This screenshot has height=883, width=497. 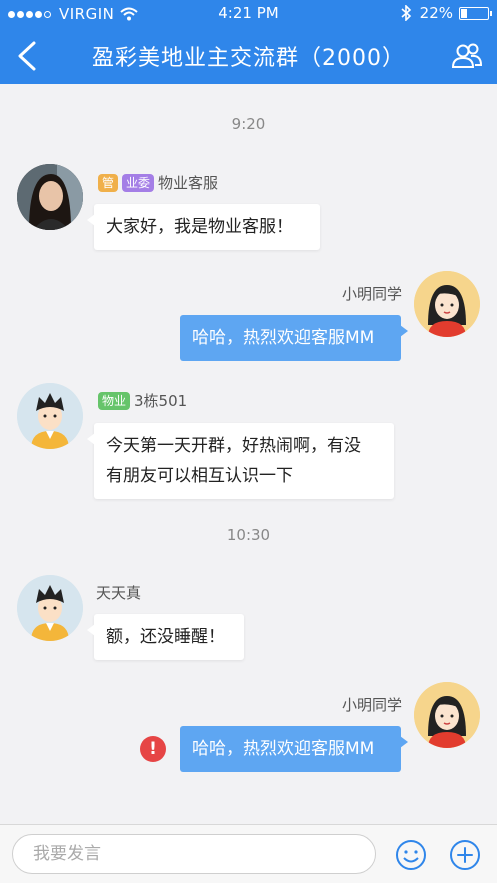 I want to click on status-bar: VIRGIN 4:21 PM 22%, so click(x=248, y=14).